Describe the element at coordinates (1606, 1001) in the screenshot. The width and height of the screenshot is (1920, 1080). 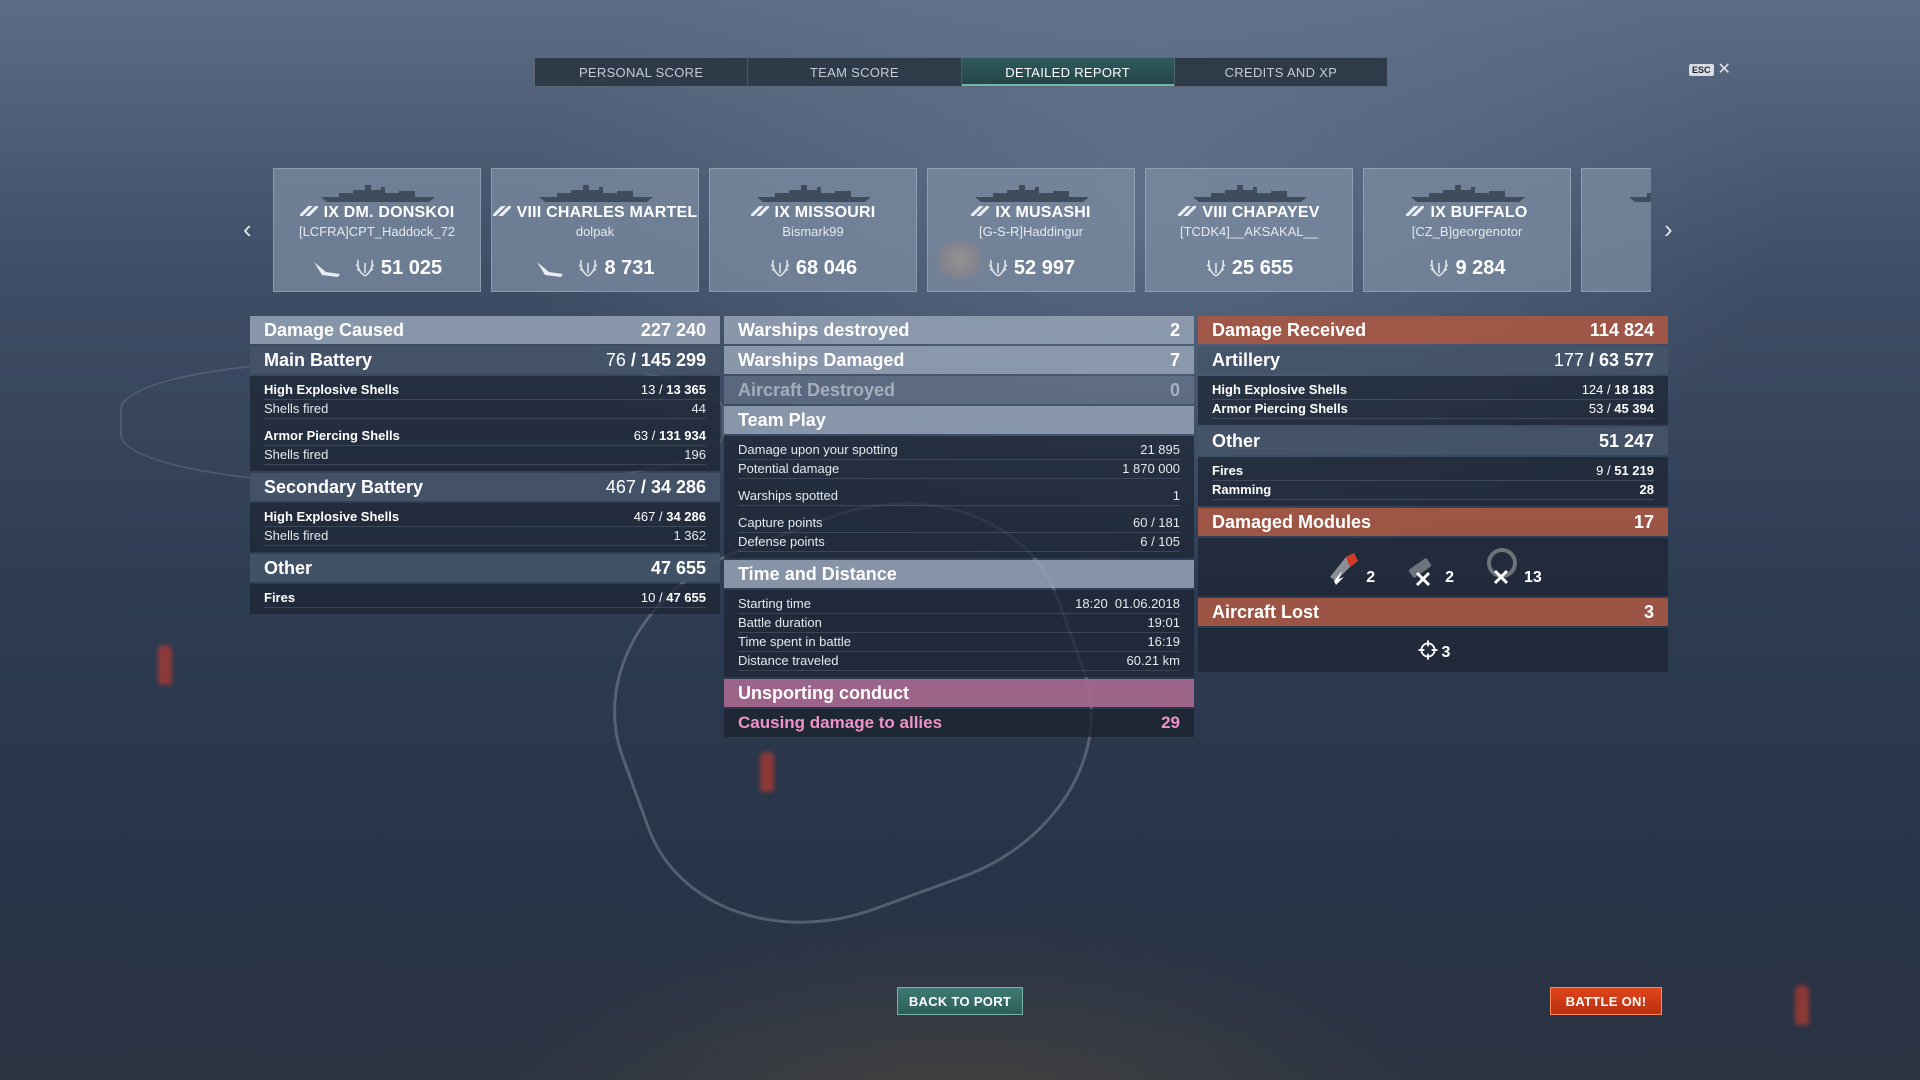
I see `battle-on-button: BATTLE ON!` at that location.